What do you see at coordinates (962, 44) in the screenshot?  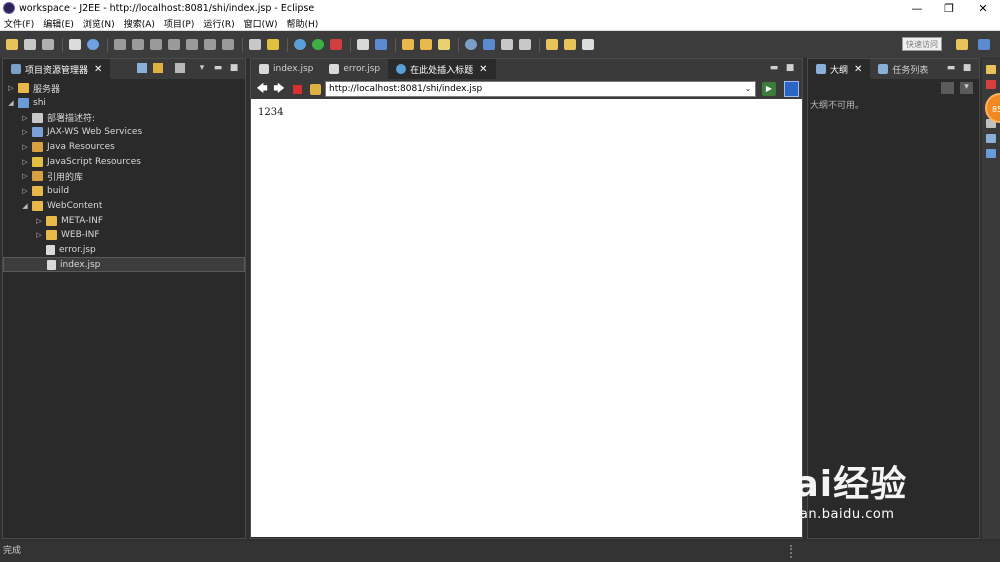 I see `open-perspective-icon` at bounding box center [962, 44].